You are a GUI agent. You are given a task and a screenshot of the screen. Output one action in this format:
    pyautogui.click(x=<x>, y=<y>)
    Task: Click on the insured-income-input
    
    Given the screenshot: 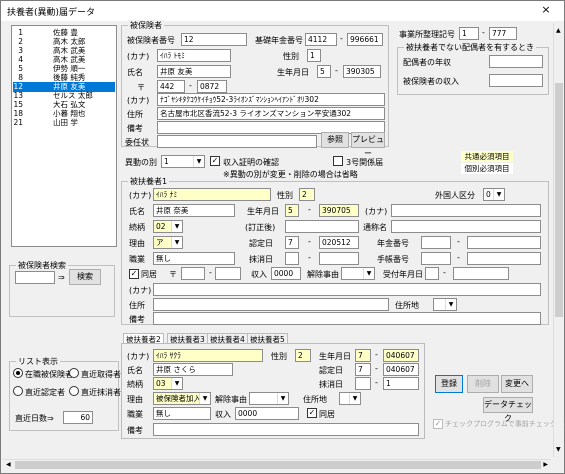 What is the action you would take?
    pyautogui.click(x=516, y=80)
    